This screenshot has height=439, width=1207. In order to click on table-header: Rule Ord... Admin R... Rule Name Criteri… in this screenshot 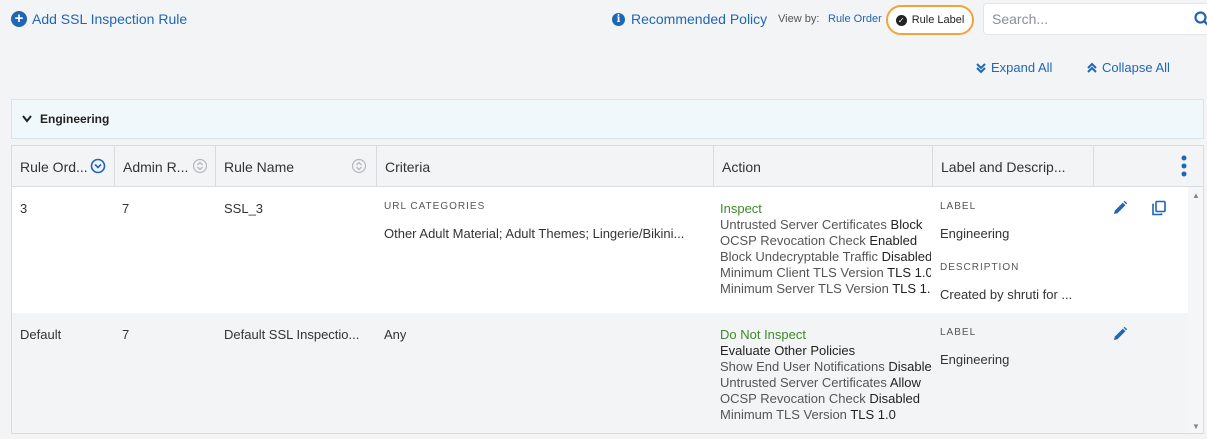, I will do `click(607, 166)`.